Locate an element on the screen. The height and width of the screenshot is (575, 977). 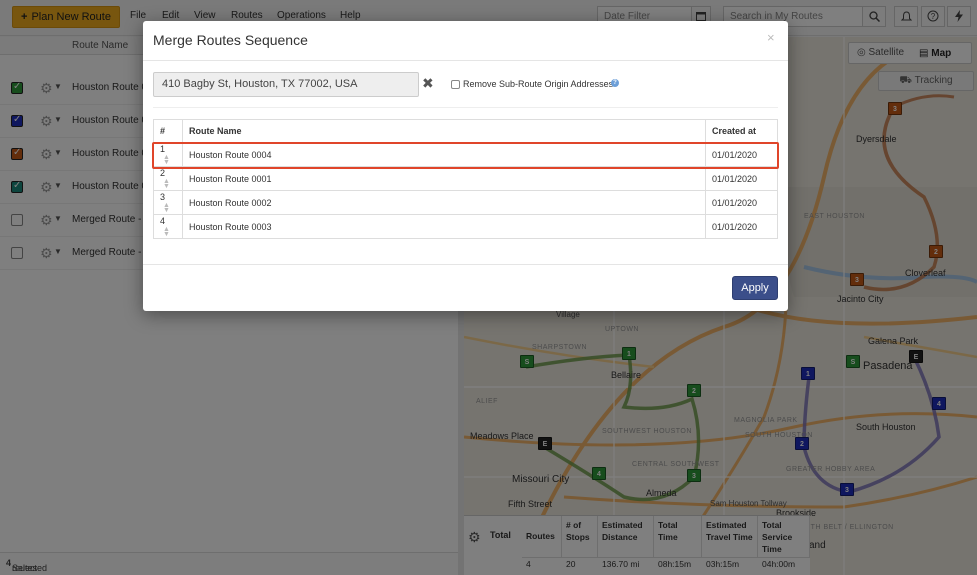
row-order-cell: 3▲ ▼ is located at coordinates (168, 202).